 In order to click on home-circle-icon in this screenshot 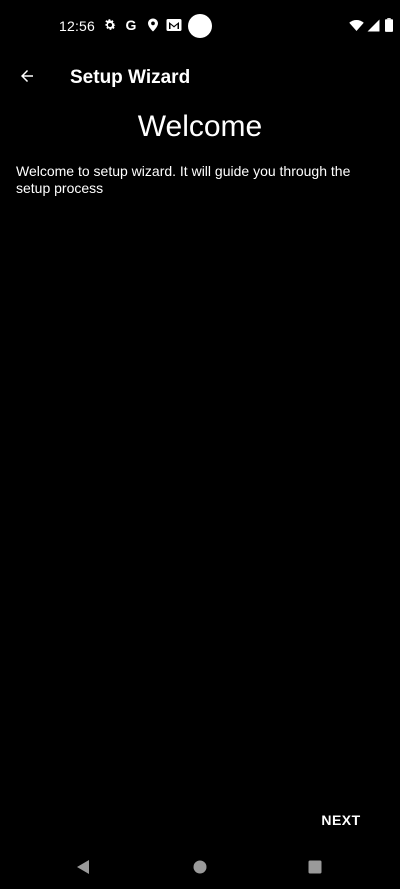, I will do `click(200, 869)`.